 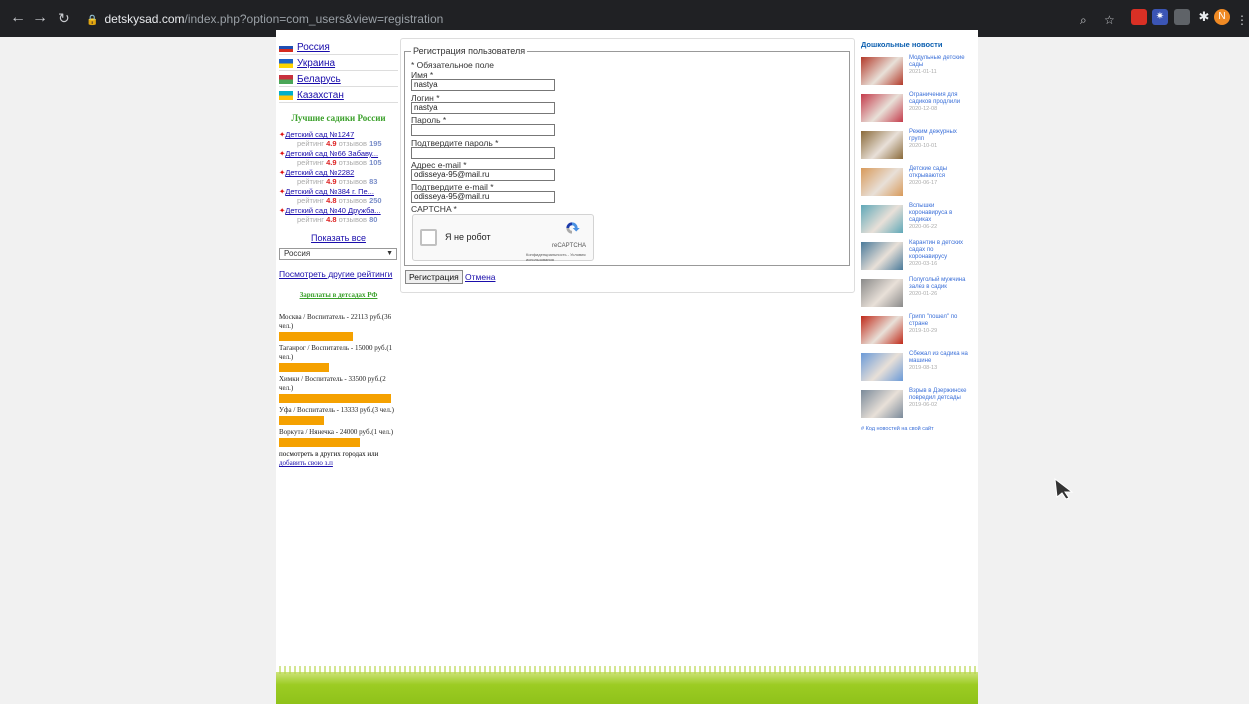 What do you see at coordinates (1242, 20) in the screenshot?
I see `menu-icon: ⋮` at bounding box center [1242, 20].